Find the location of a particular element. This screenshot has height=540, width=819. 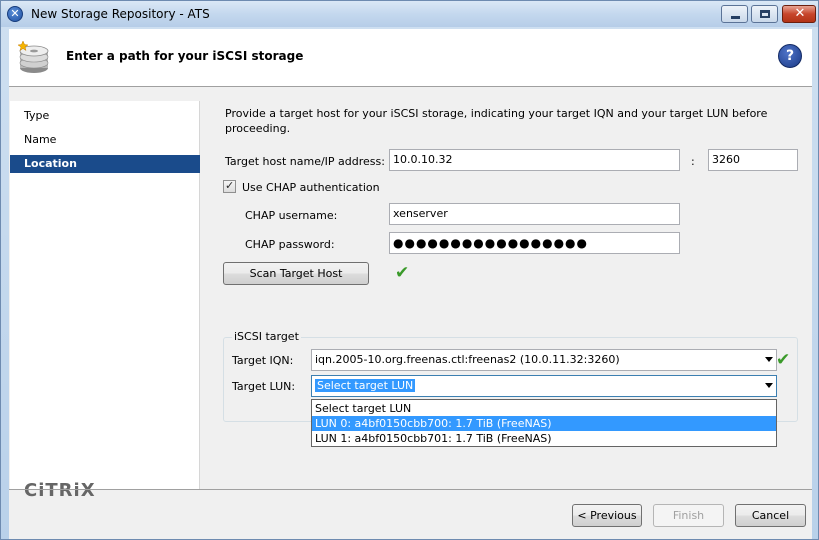

target-lun-value: Select target LUN is located at coordinates (365, 385).